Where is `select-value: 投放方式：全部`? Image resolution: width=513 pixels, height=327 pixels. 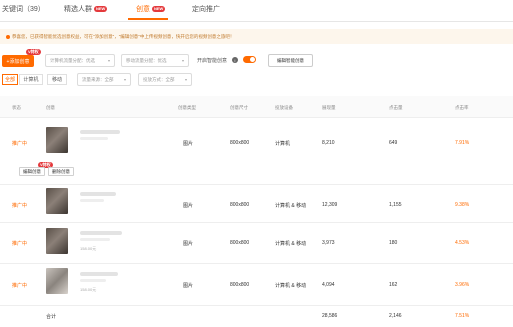 select-value: 投放方式：全部 is located at coordinates (159, 79).